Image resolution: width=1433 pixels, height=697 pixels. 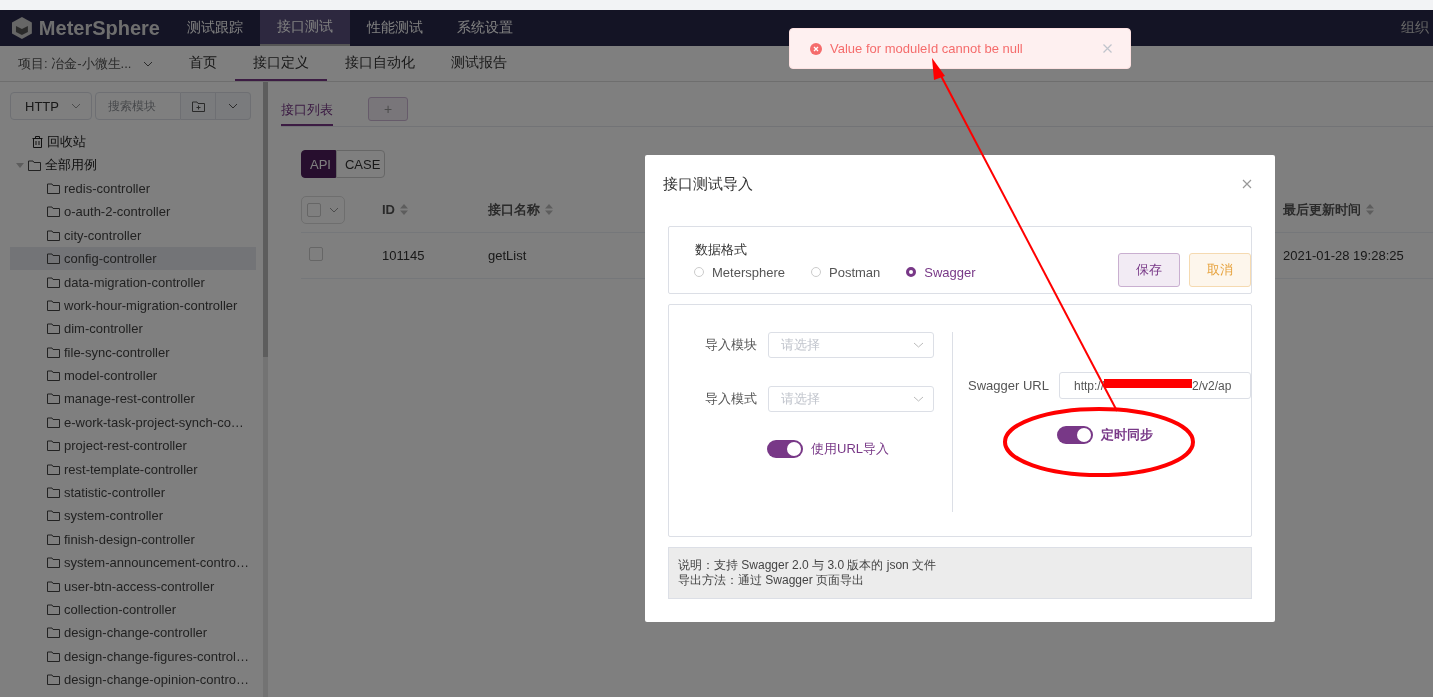 What do you see at coordinates (318, 164) in the screenshot?
I see `mode-toggle: API` at bounding box center [318, 164].